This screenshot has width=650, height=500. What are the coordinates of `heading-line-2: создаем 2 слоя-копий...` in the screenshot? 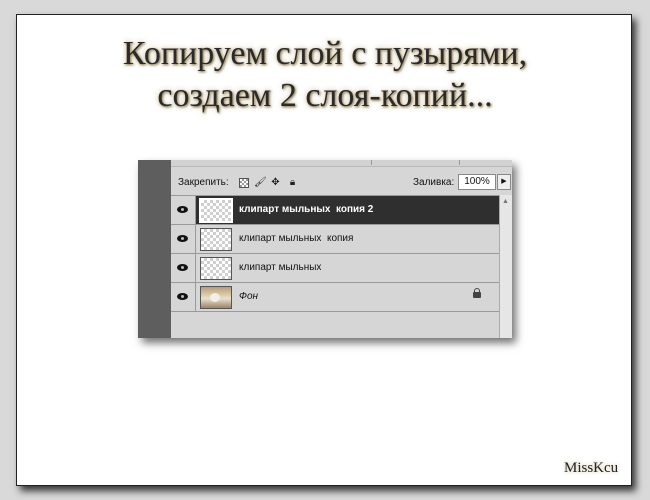 It's located at (325, 95).